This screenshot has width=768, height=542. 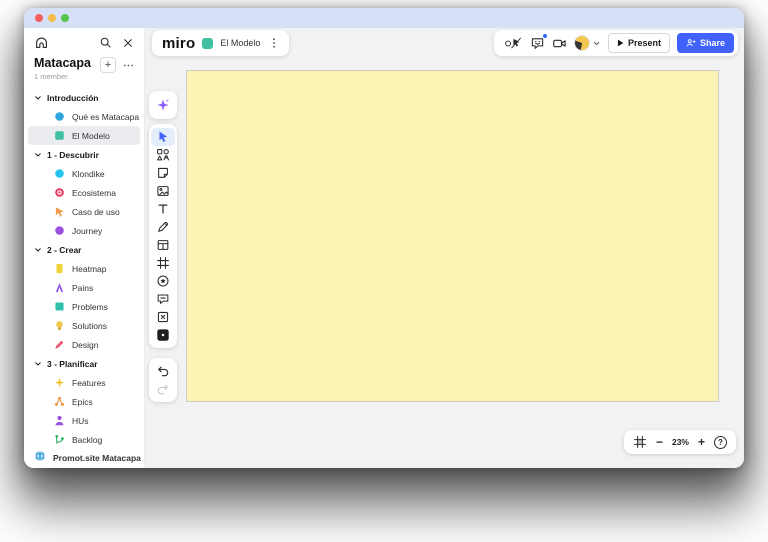 What do you see at coordinates (41, 42) in the screenshot?
I see `home-icon` at bounding box center [41, 42].